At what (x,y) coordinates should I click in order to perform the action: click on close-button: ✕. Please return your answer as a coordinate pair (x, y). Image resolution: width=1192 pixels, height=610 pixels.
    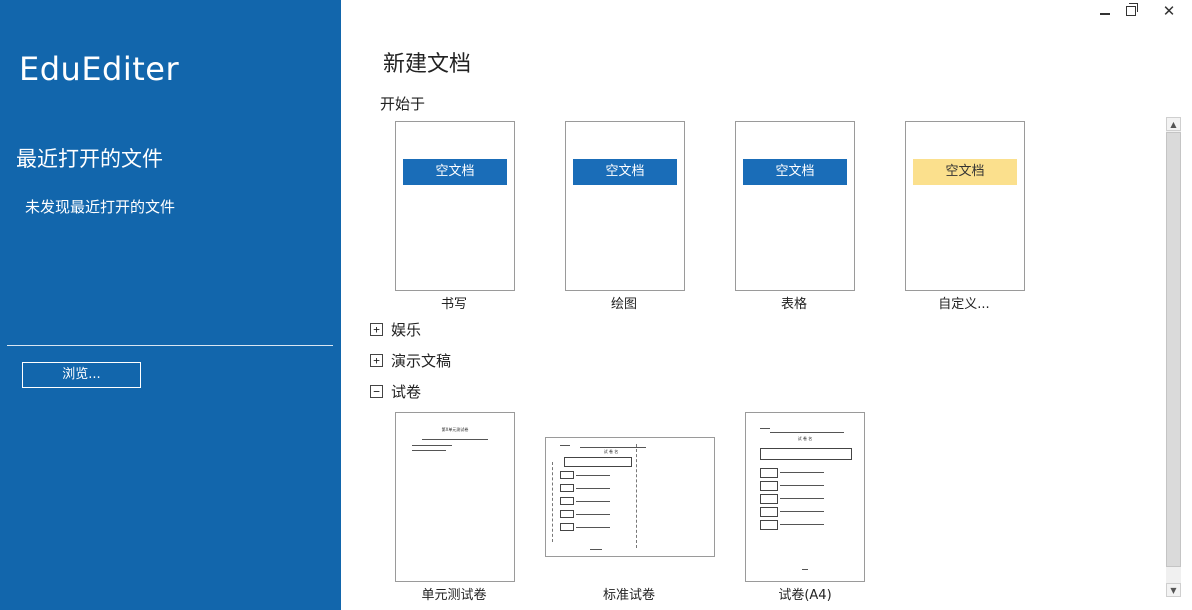
    Looking at the image, I should click on (1169, 11).